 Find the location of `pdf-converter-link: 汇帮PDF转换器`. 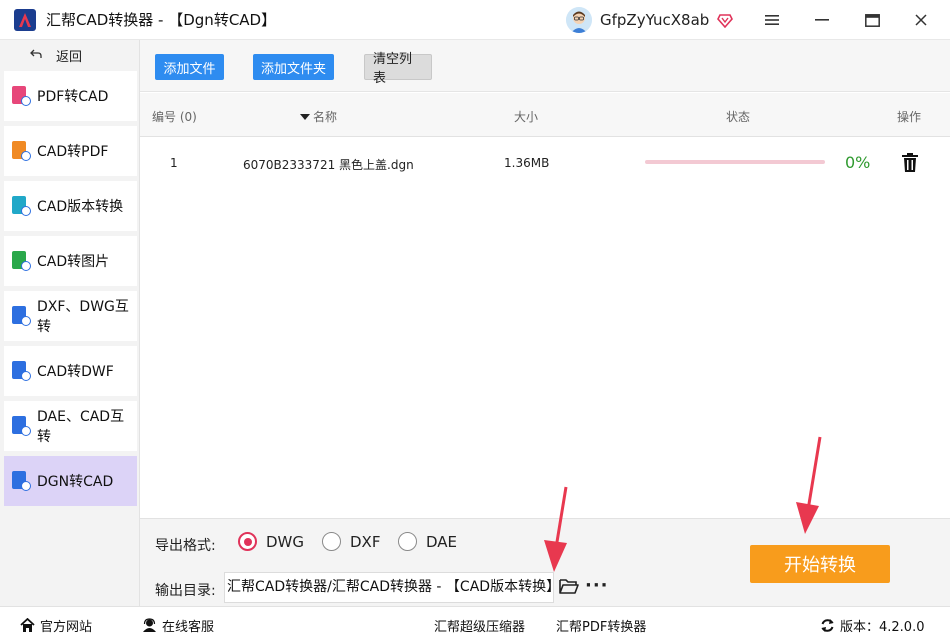

pdf-converter-link: 汇帮PDF转换器 is located at coordinates (601, 625).